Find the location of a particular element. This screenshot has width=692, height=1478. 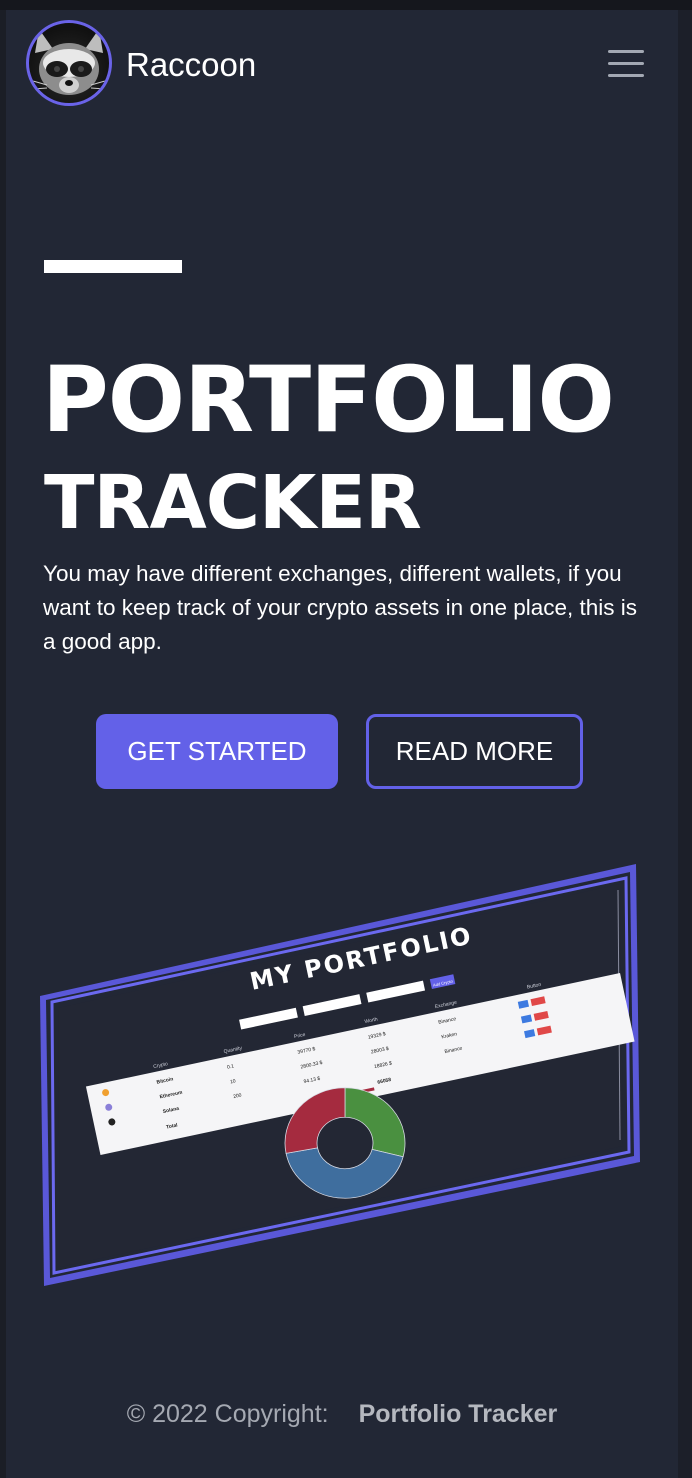

brand-name: Raccoon is located at coordinates (191, 65).